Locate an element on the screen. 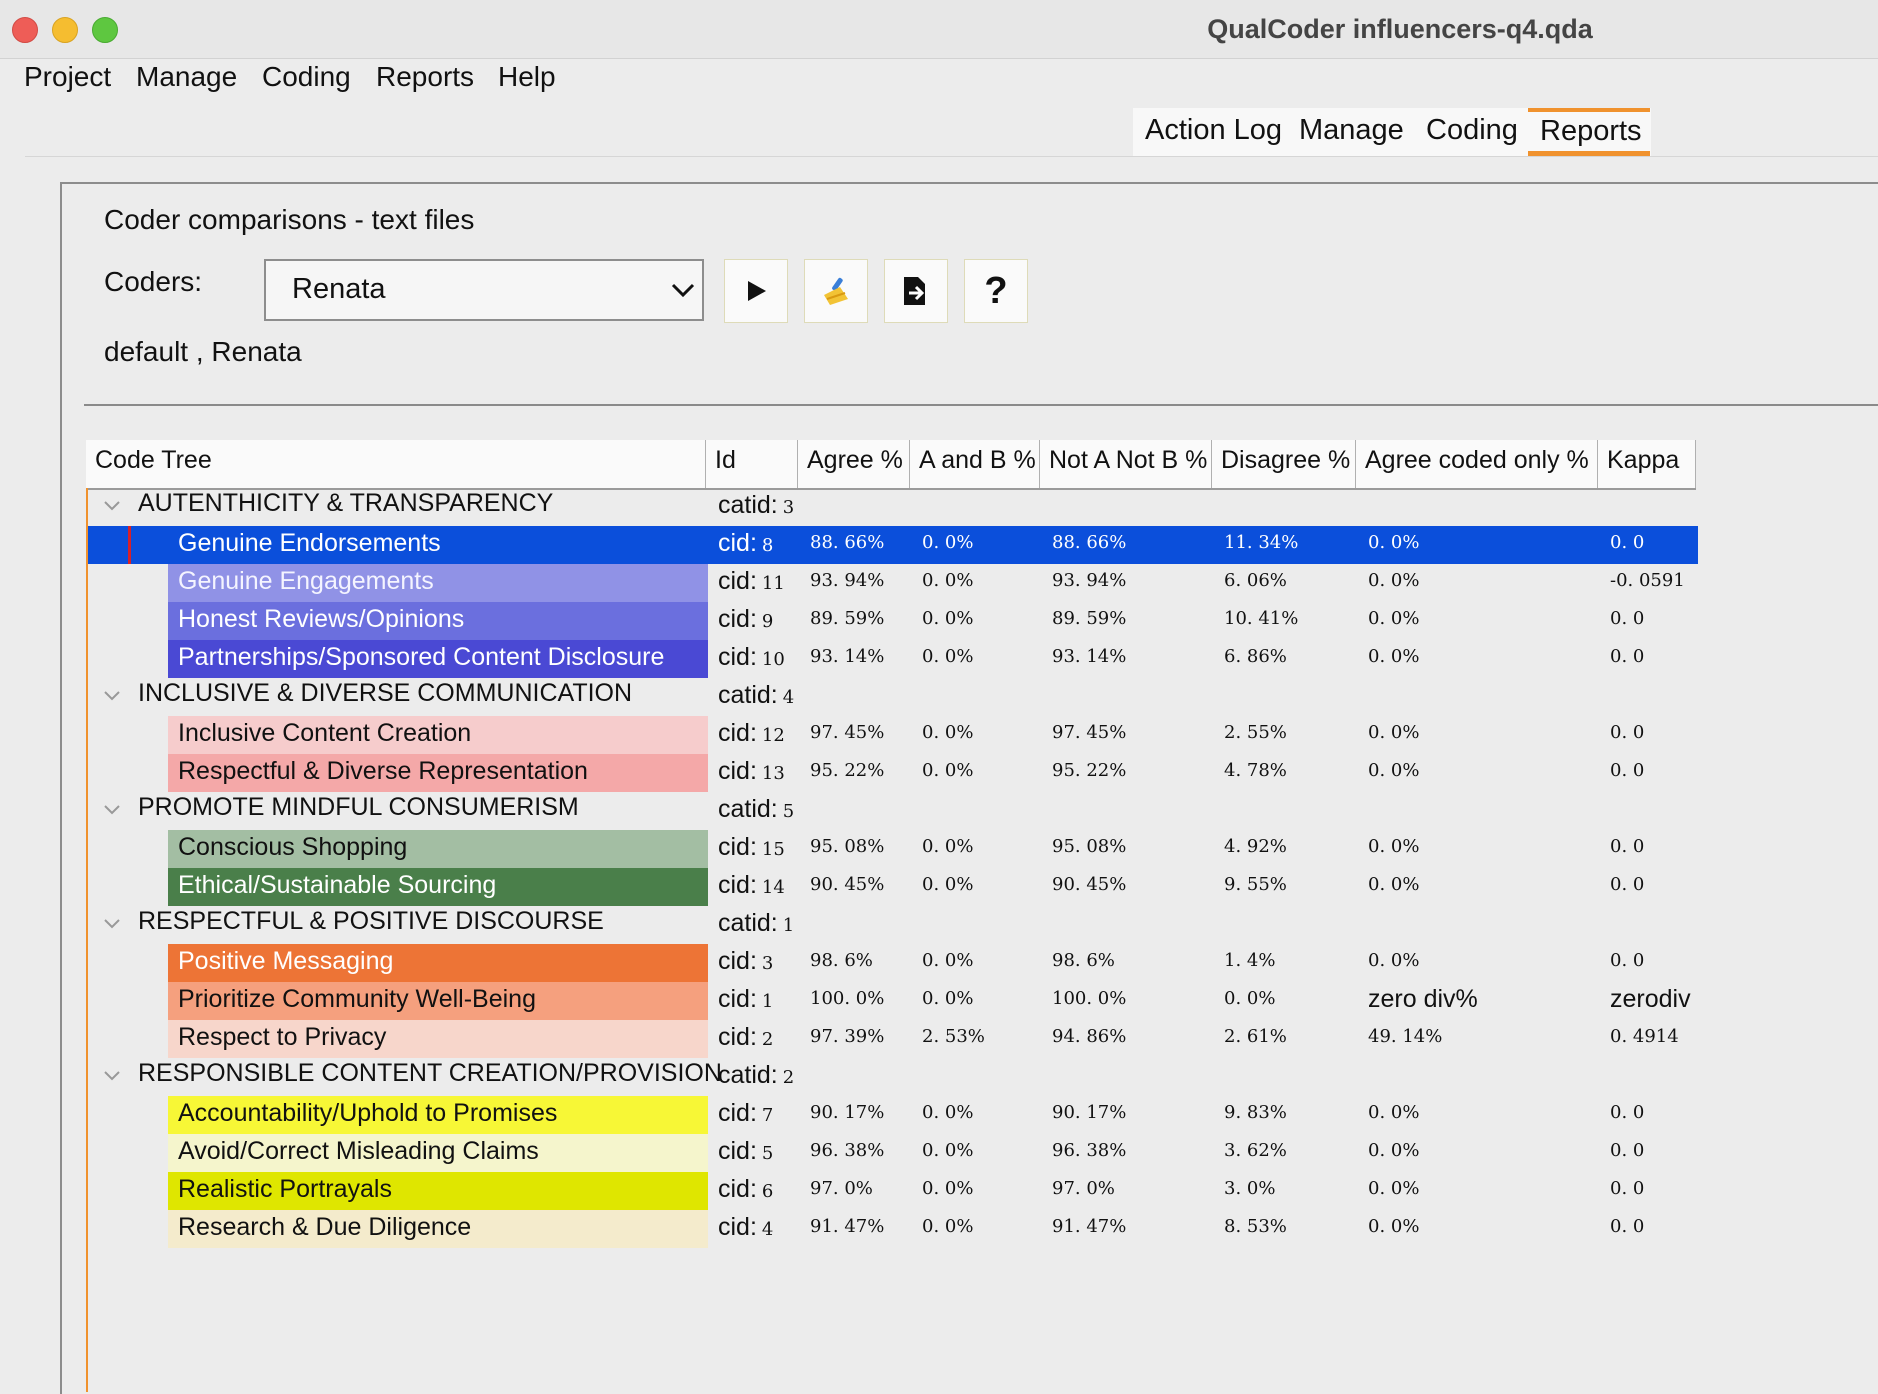 The width and height of the screenshot is (1878, 1394). header-code-tree: Code Tree is located at coordinates (396, 464).